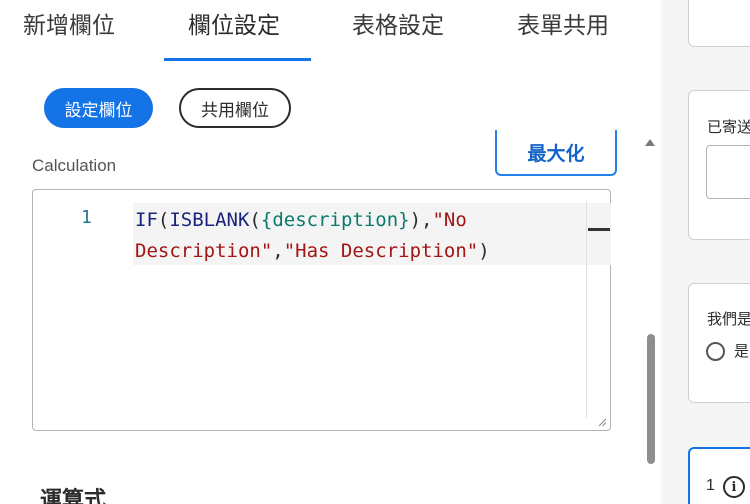 The width and height of the screenshot is (750, 504). I want to click on form-preview-panel: 已寄送 我們是 是 1 i, so click(705, 252).